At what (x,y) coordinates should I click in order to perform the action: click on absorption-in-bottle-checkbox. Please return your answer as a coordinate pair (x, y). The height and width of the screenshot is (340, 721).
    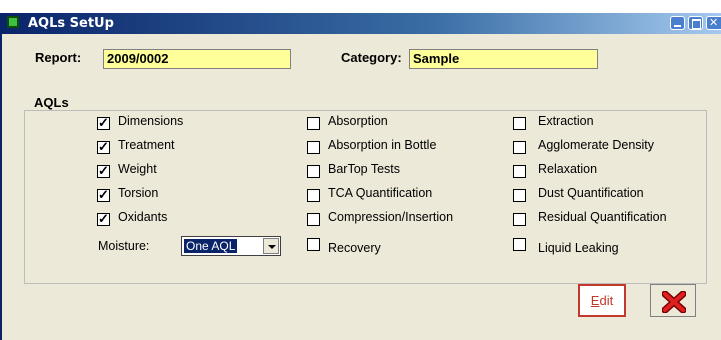
    Looking at the image, I should click on (313, 147).